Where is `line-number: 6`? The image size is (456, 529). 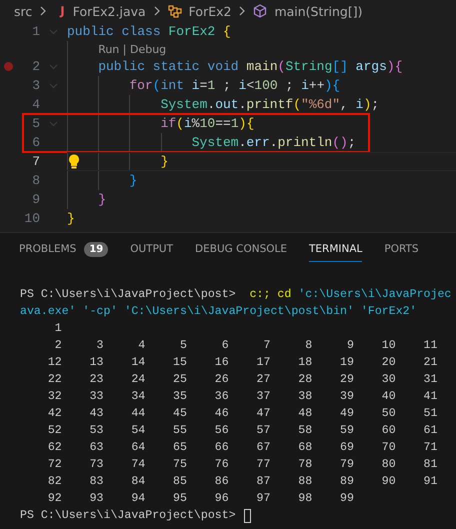 line-number: 6 is located at coordinates (35, 142).